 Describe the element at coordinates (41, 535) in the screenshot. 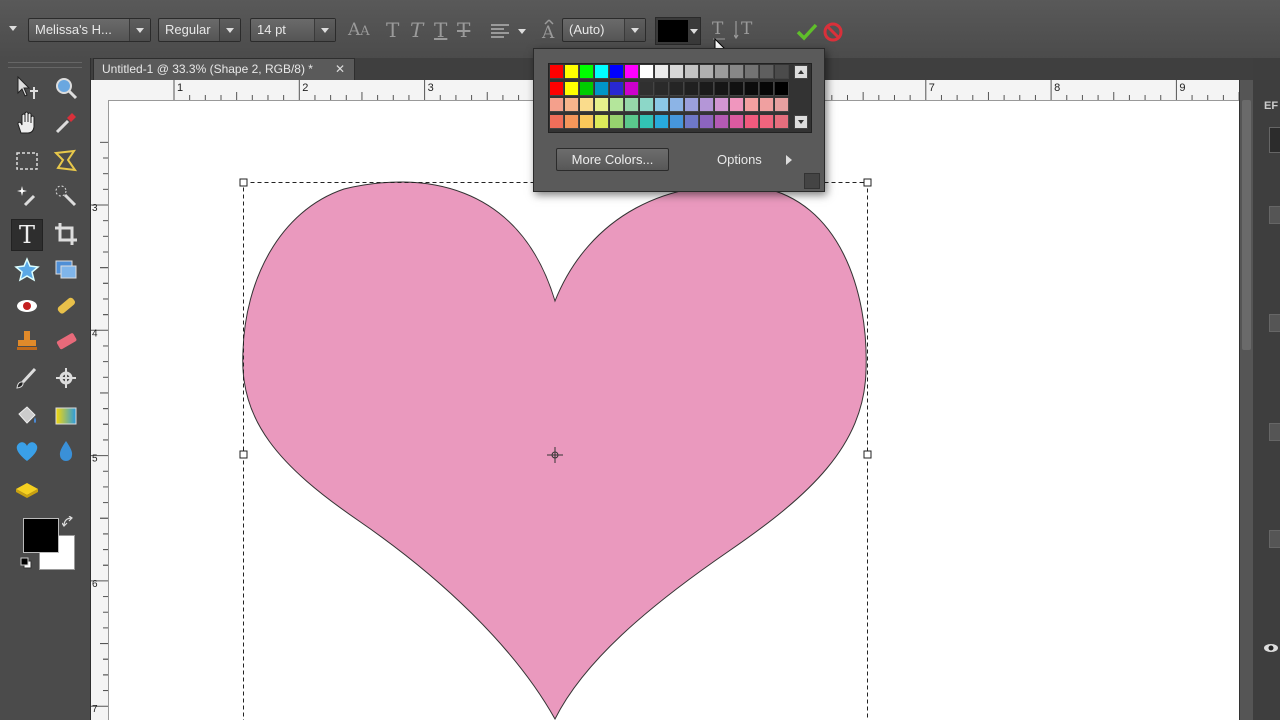

I see `foreground-color-swatch` at that location.